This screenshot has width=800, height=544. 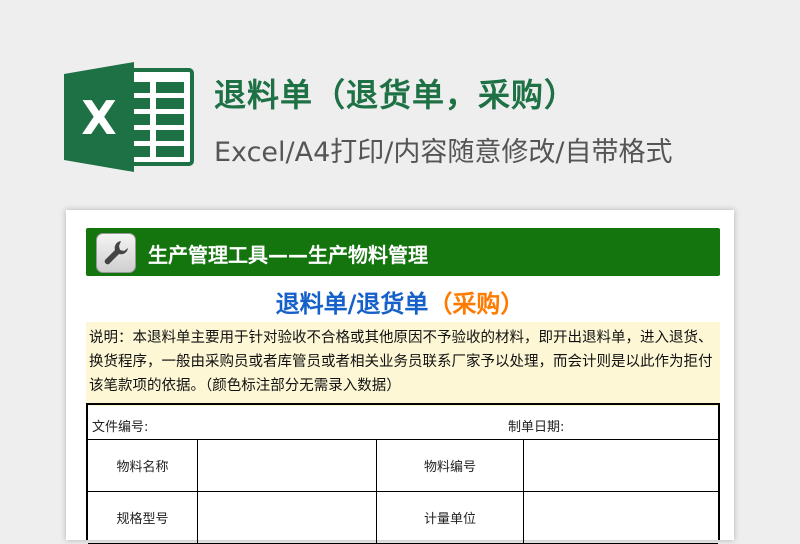 I want to click on unit-cell, so click(x=621, y=517).